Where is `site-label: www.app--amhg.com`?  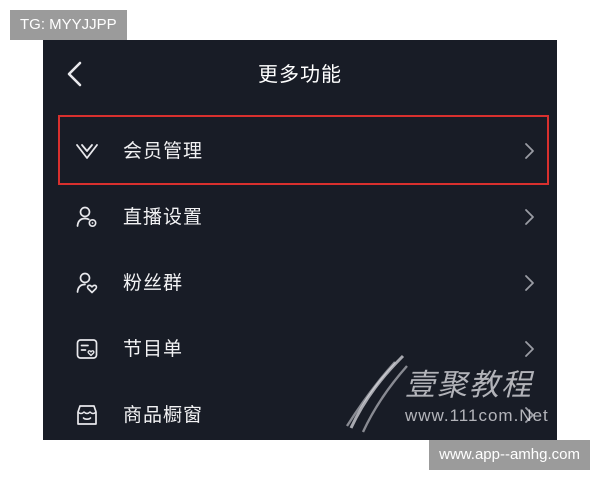
site-label: www.app--amhg.com is located at coordinates (509, 455).